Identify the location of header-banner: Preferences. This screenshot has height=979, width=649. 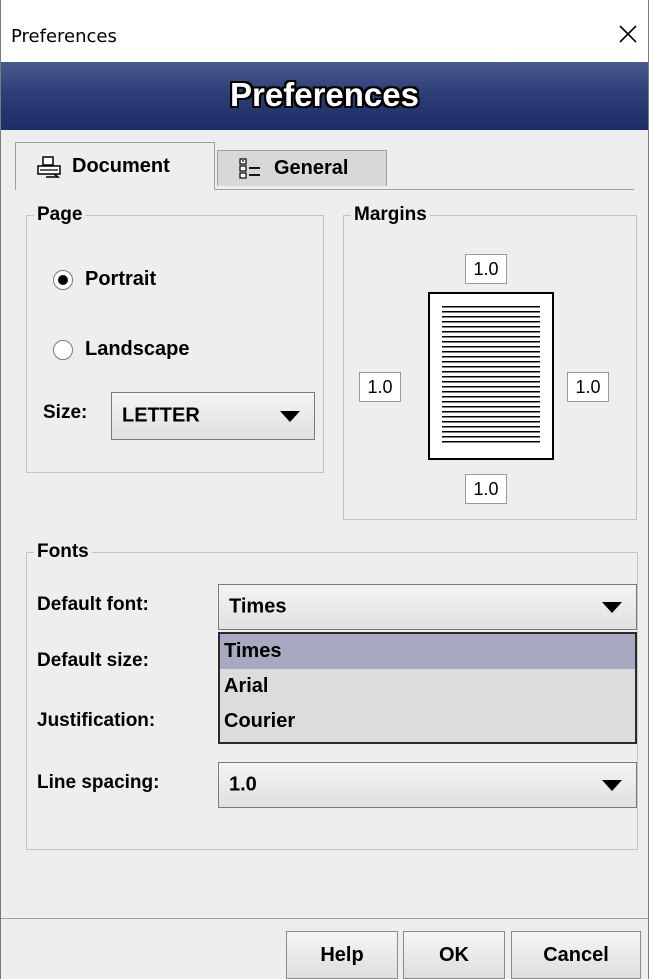
(324, 96).